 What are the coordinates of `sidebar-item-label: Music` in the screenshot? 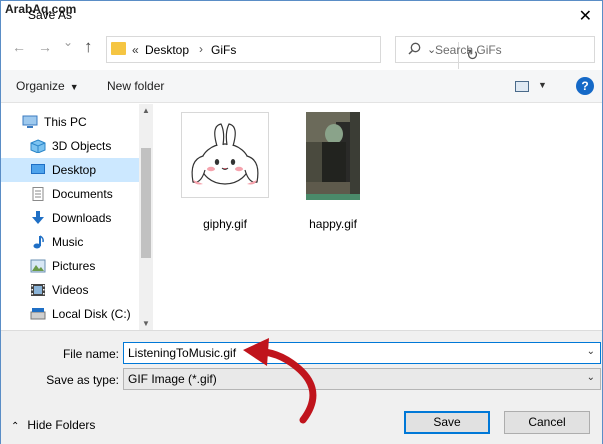 It's located at (68, 242).